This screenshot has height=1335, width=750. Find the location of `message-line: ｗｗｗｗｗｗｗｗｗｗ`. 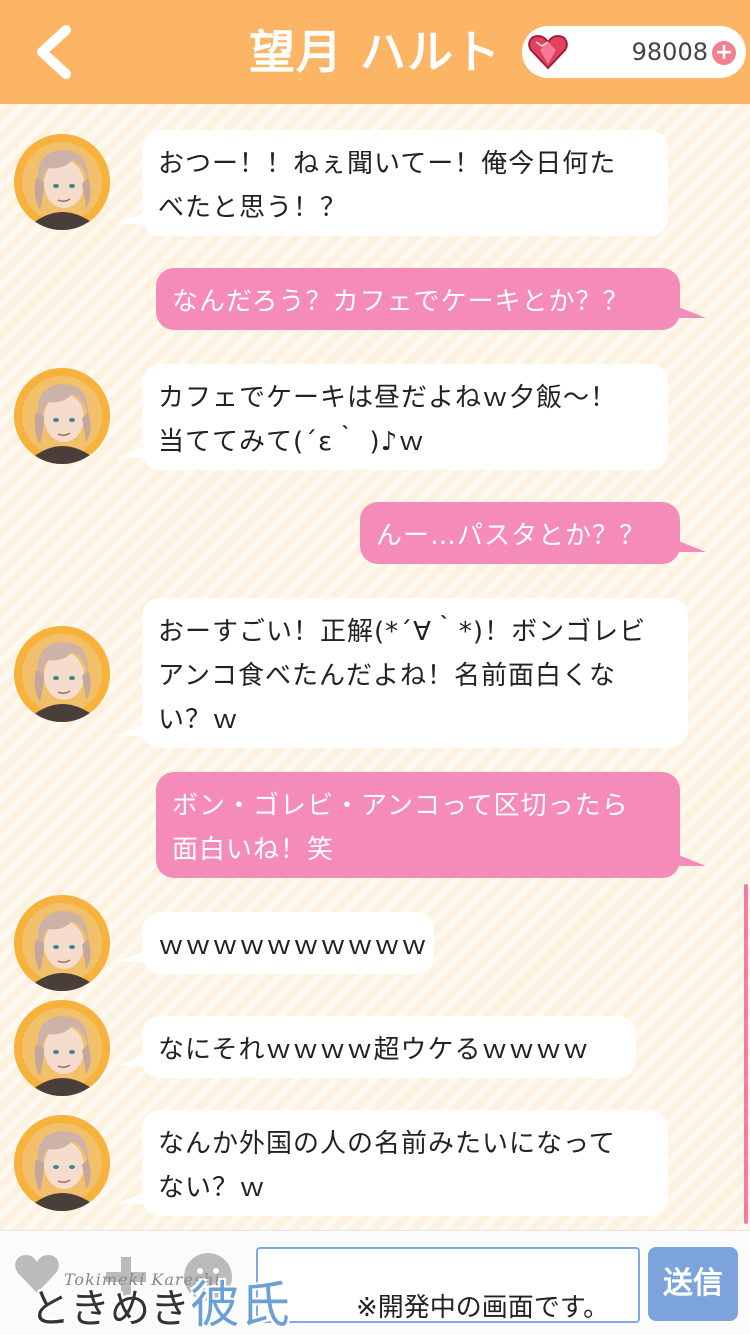

message-line: ｗｗｗｗｗｗｗｗｗｗ is located at coordinates (293, 946).